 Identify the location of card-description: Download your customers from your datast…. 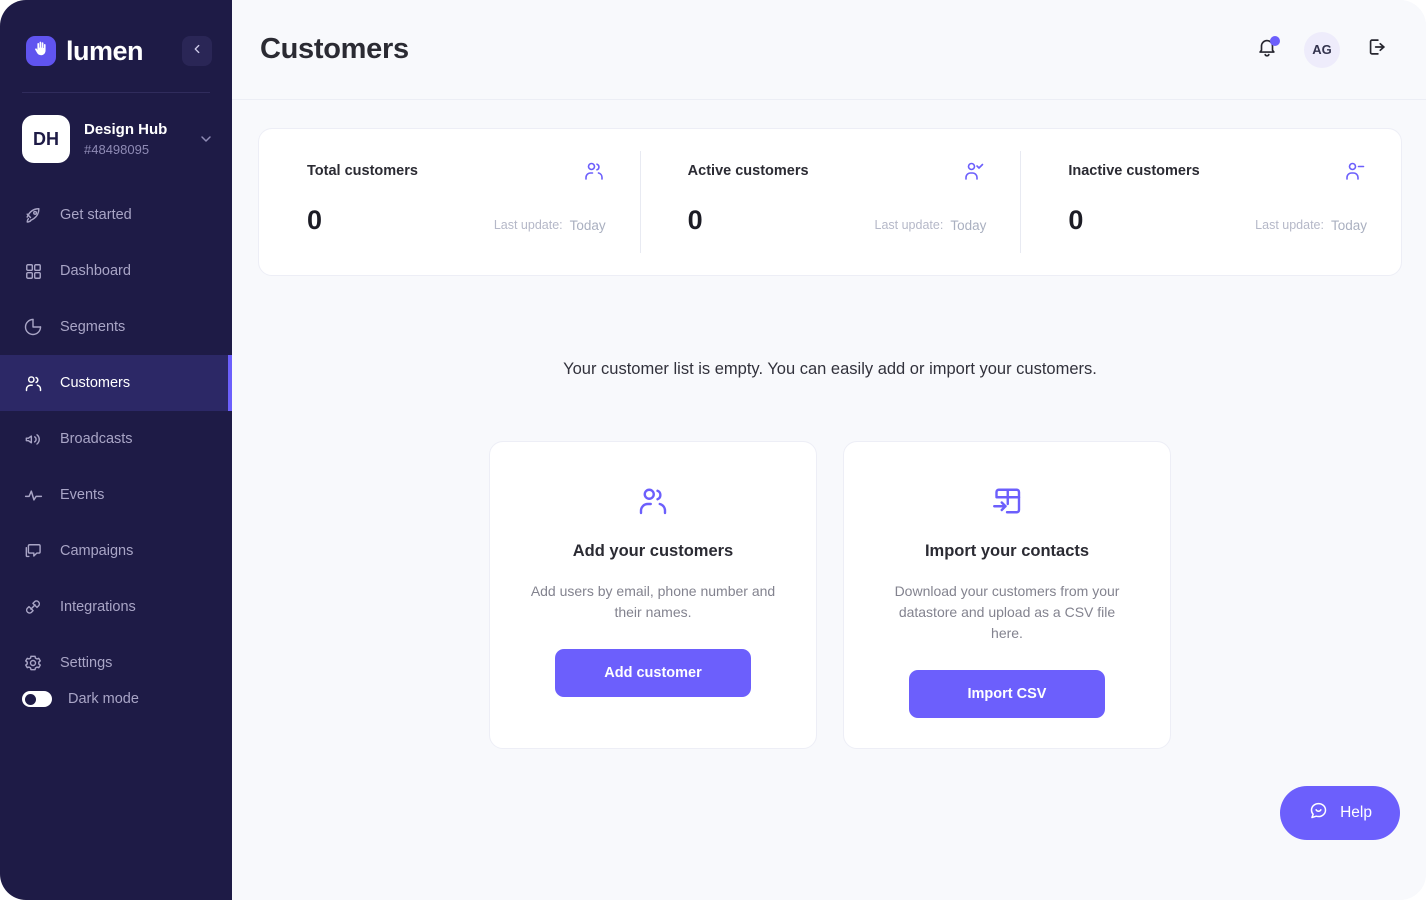
(1007, 612).